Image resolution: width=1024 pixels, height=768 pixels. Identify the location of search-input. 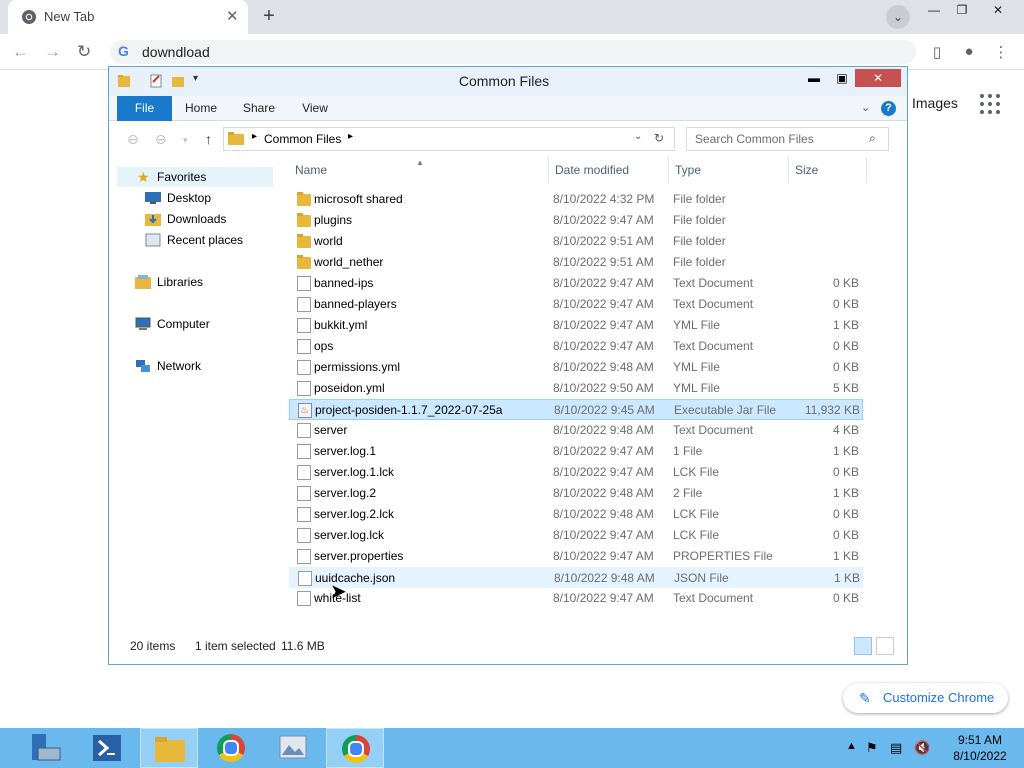
(777, 139).